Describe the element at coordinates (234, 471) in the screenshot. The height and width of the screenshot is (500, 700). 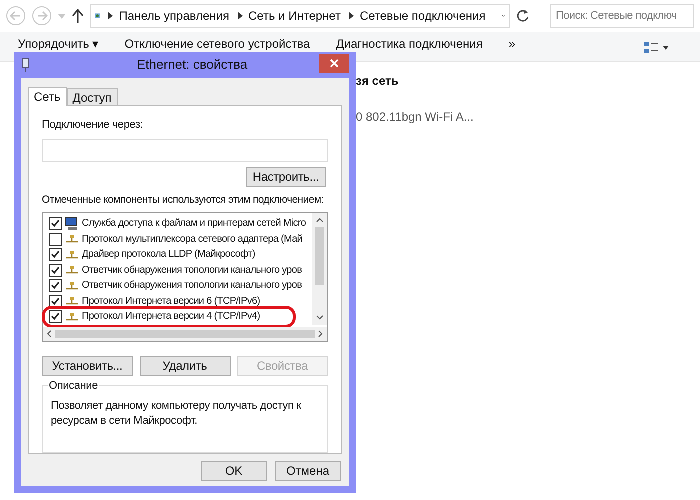
I see `dialog-button: OK` at that location.